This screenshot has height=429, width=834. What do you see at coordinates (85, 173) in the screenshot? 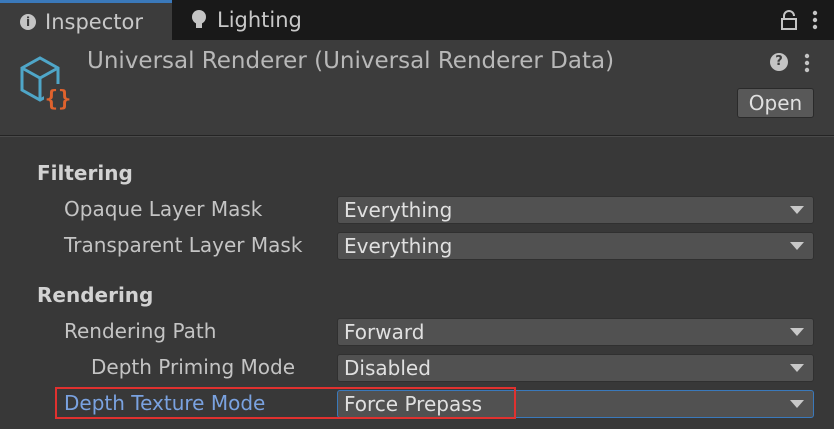
I see `section-filtering-title: Filtering` at bounding box center [85, 173].